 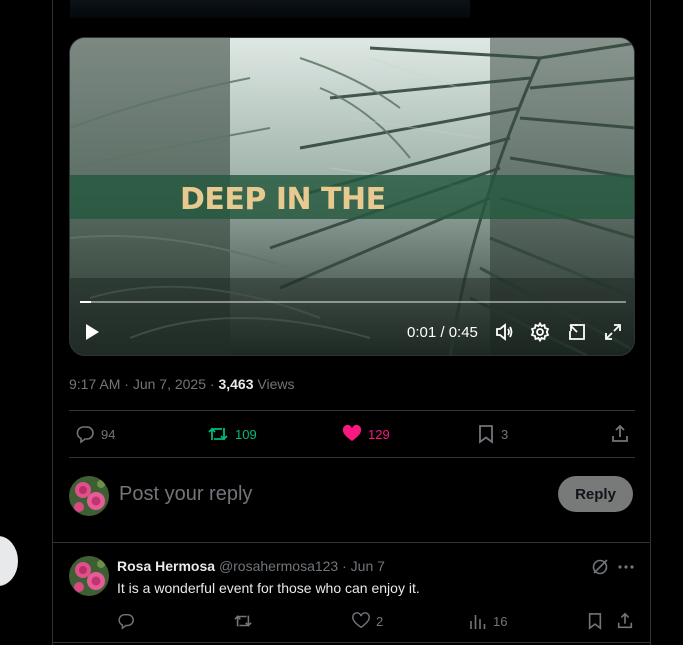 I want to click on reply-count: 94, so click(x=108, y=434).